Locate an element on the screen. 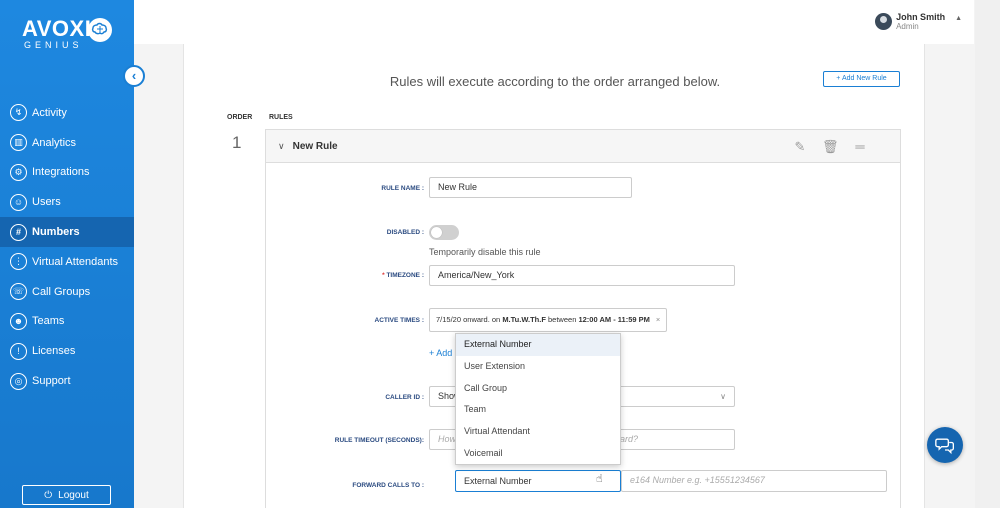 The width and height of the screenshot is (1000, 508). teams-icon: ☻ is located at coordinates (18, 321).